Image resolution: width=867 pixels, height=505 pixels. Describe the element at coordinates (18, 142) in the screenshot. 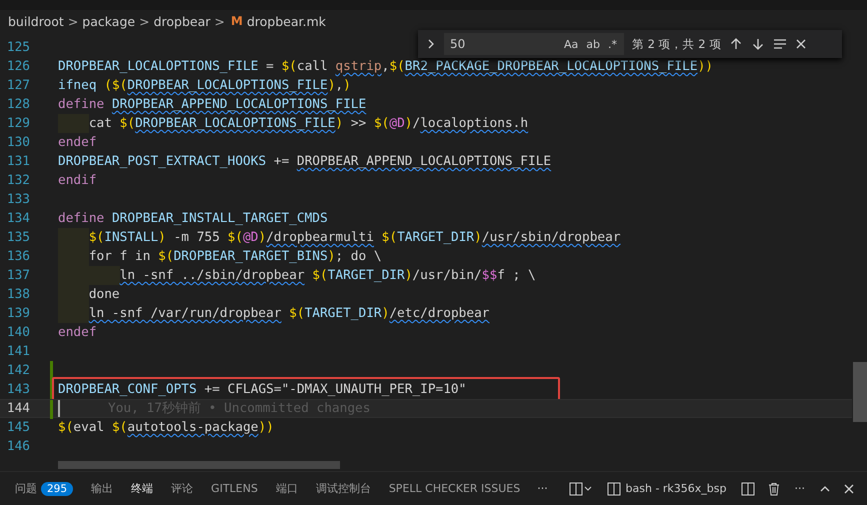

I see `line-number: 130` at that location.